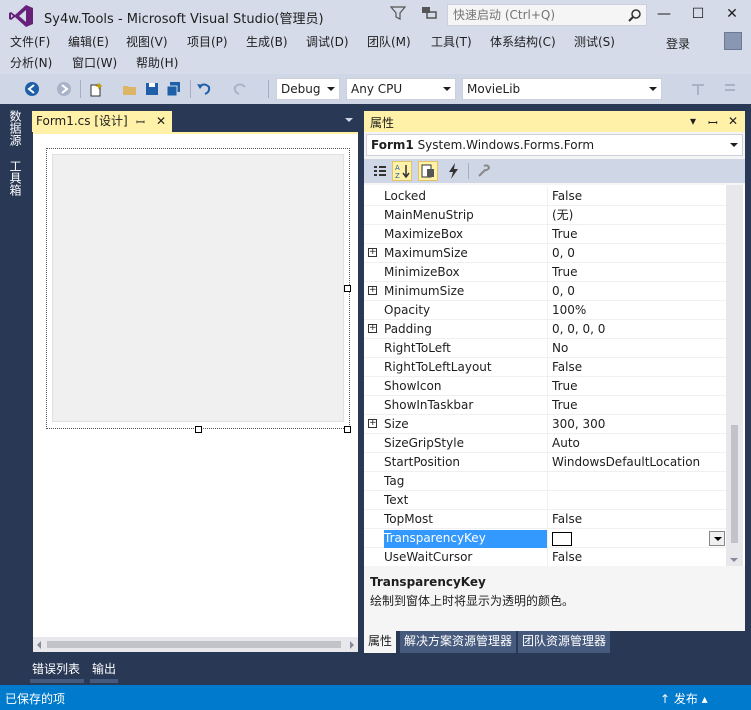  What do you see at coordinates (465, 216) in the screenshot?
I see `property-name: MainMenuStrip` at bounding box center [465, 216].